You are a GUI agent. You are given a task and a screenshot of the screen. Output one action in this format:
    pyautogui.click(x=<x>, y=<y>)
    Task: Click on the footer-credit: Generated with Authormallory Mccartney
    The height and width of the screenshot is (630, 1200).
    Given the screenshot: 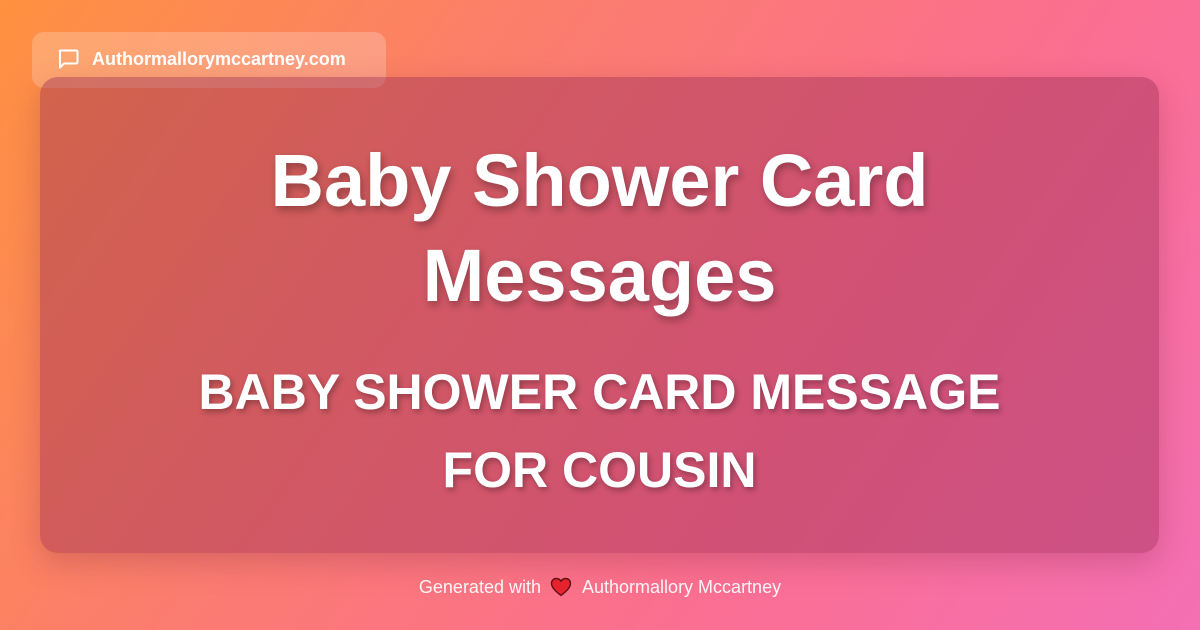 What is the action you would take?
    pyautogui.click(x=600, y=587)
    